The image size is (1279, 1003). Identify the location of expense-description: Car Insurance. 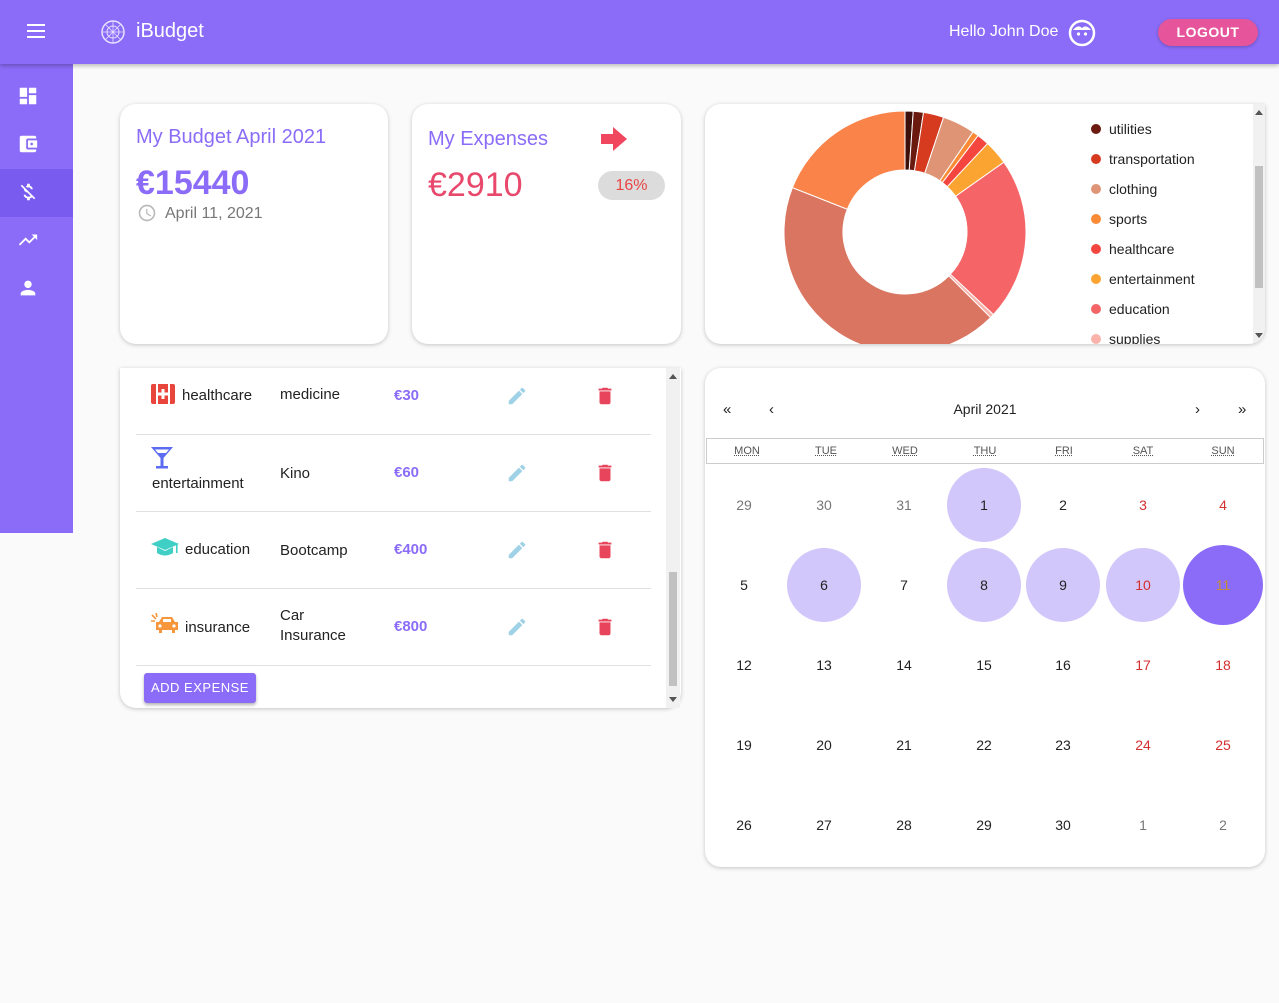
(313, 625).